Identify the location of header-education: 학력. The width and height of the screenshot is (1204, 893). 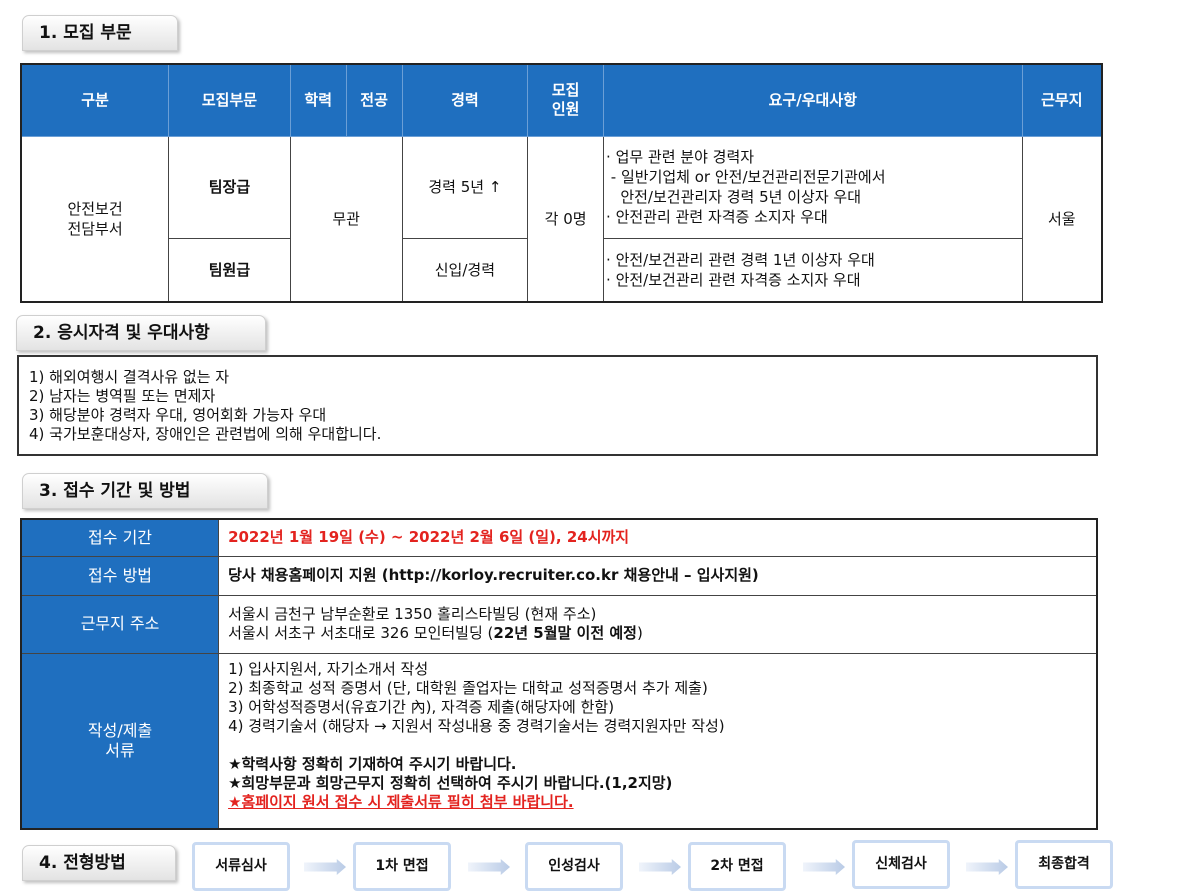
(318, 100).